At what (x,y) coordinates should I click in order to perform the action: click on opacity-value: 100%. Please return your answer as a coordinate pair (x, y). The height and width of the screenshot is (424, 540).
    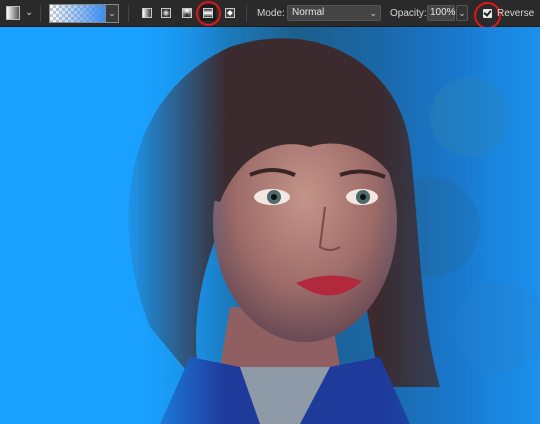
    Looking at the image, I should click on (443, 12).